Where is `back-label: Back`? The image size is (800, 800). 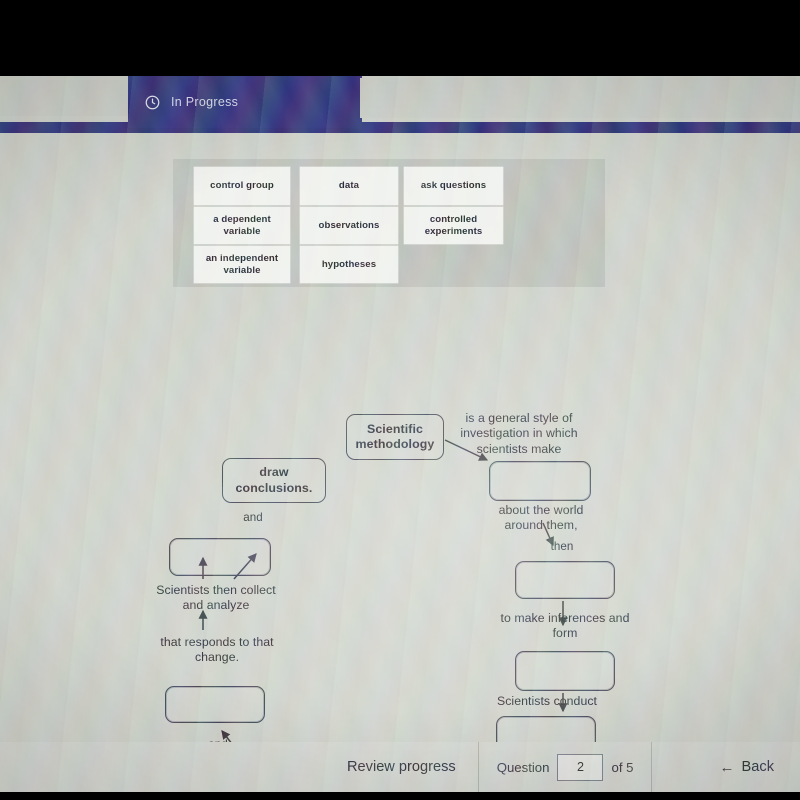
back-label: Back is located at coordinates (757, 767).